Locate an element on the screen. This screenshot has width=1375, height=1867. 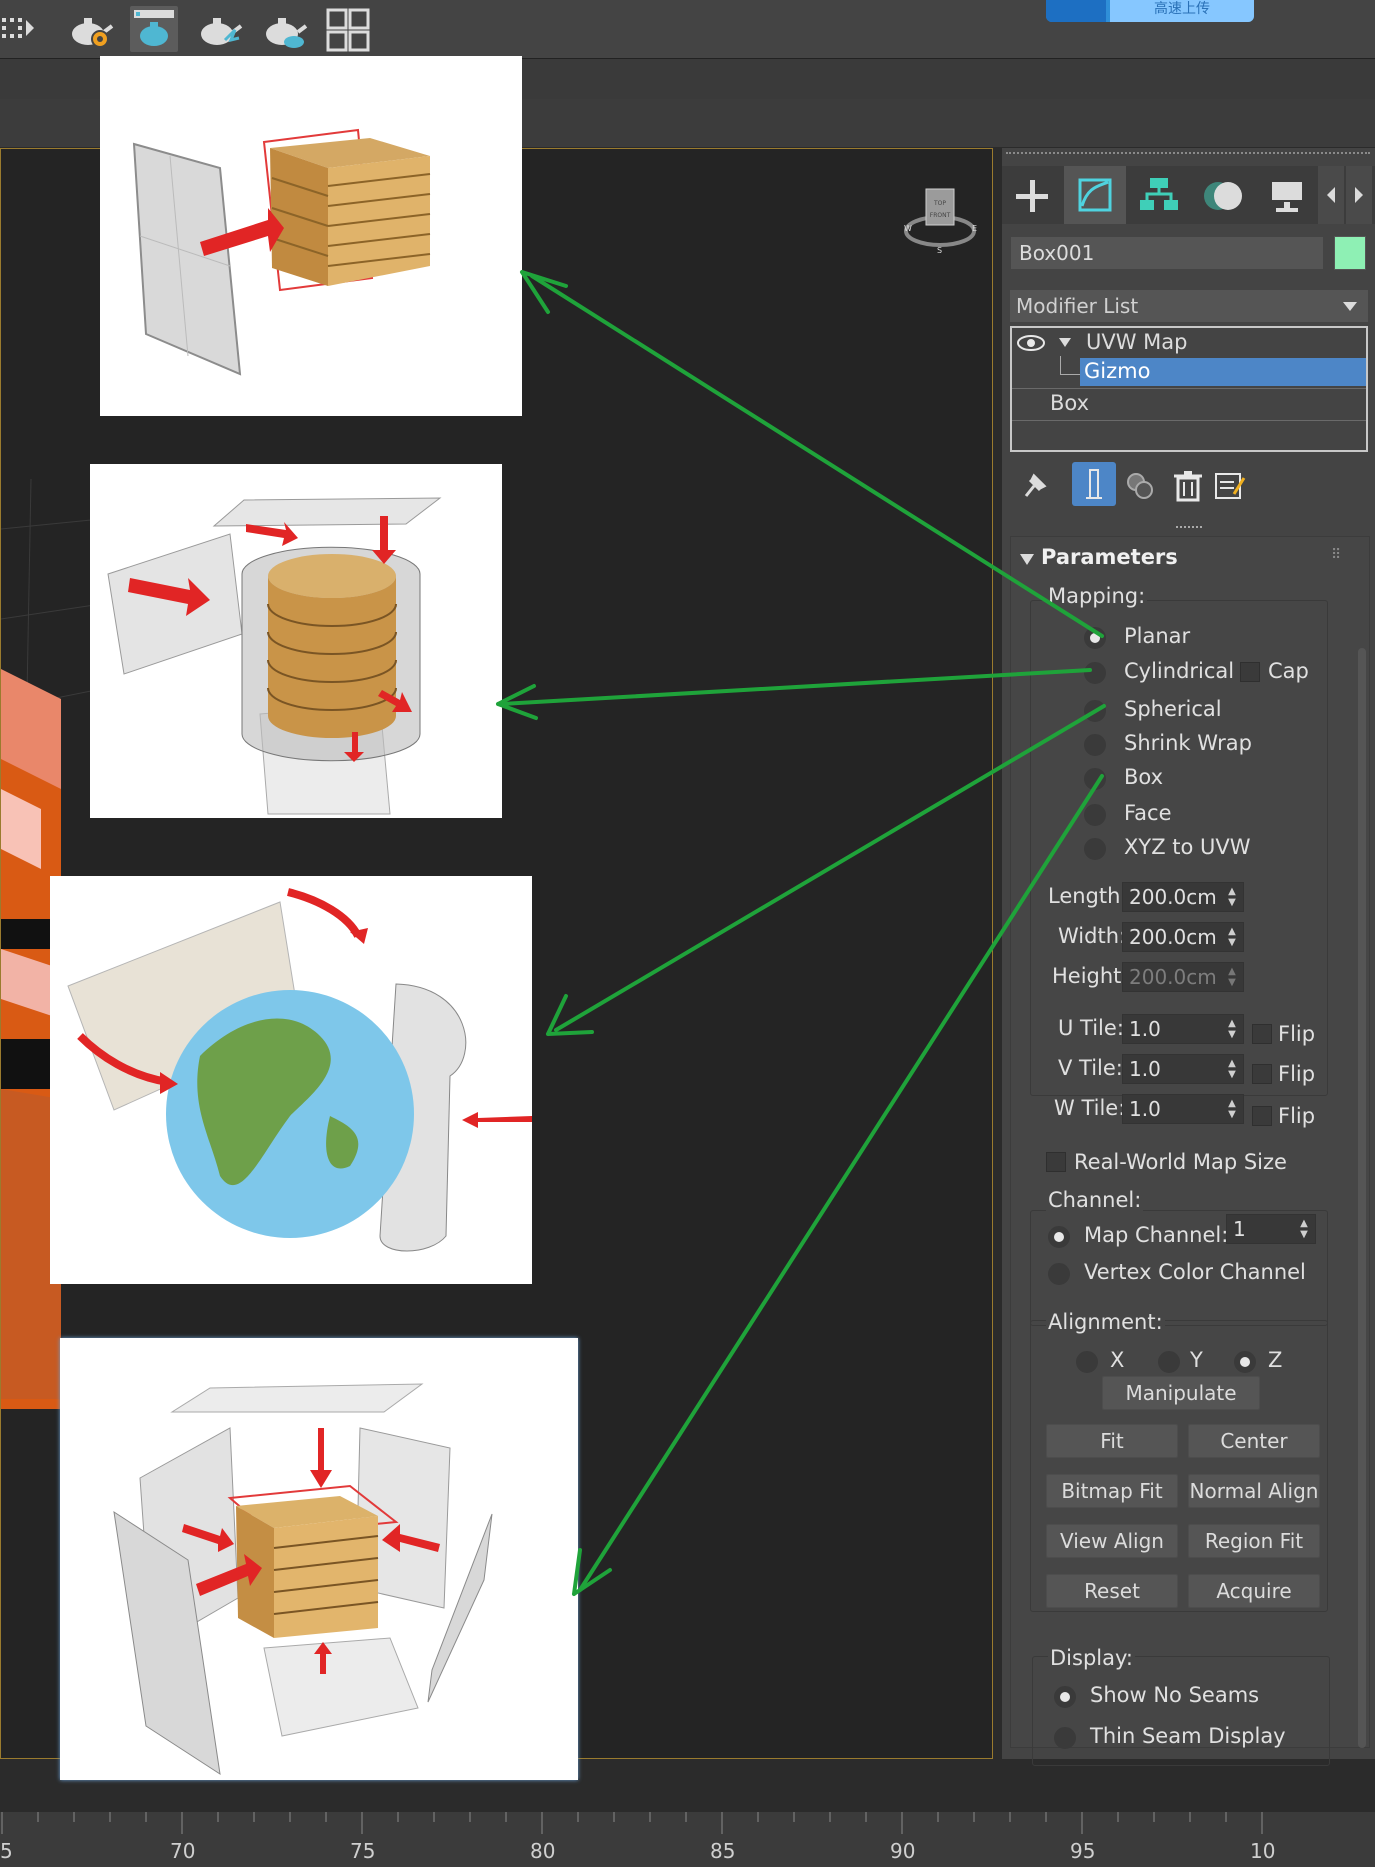
show-end-result-button is located at coordinates (1094, 484).